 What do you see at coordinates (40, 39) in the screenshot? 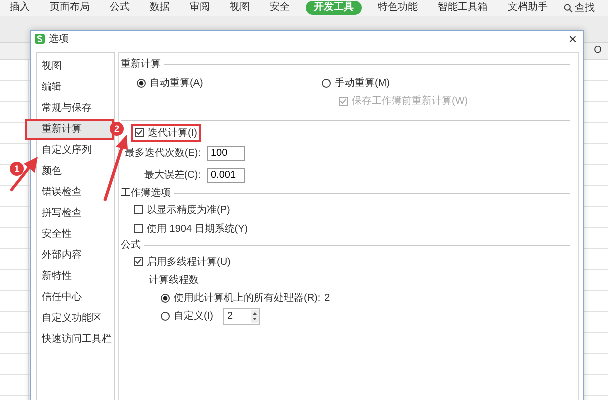
I see `app-logo-icon` at bounding box center [40, 39].